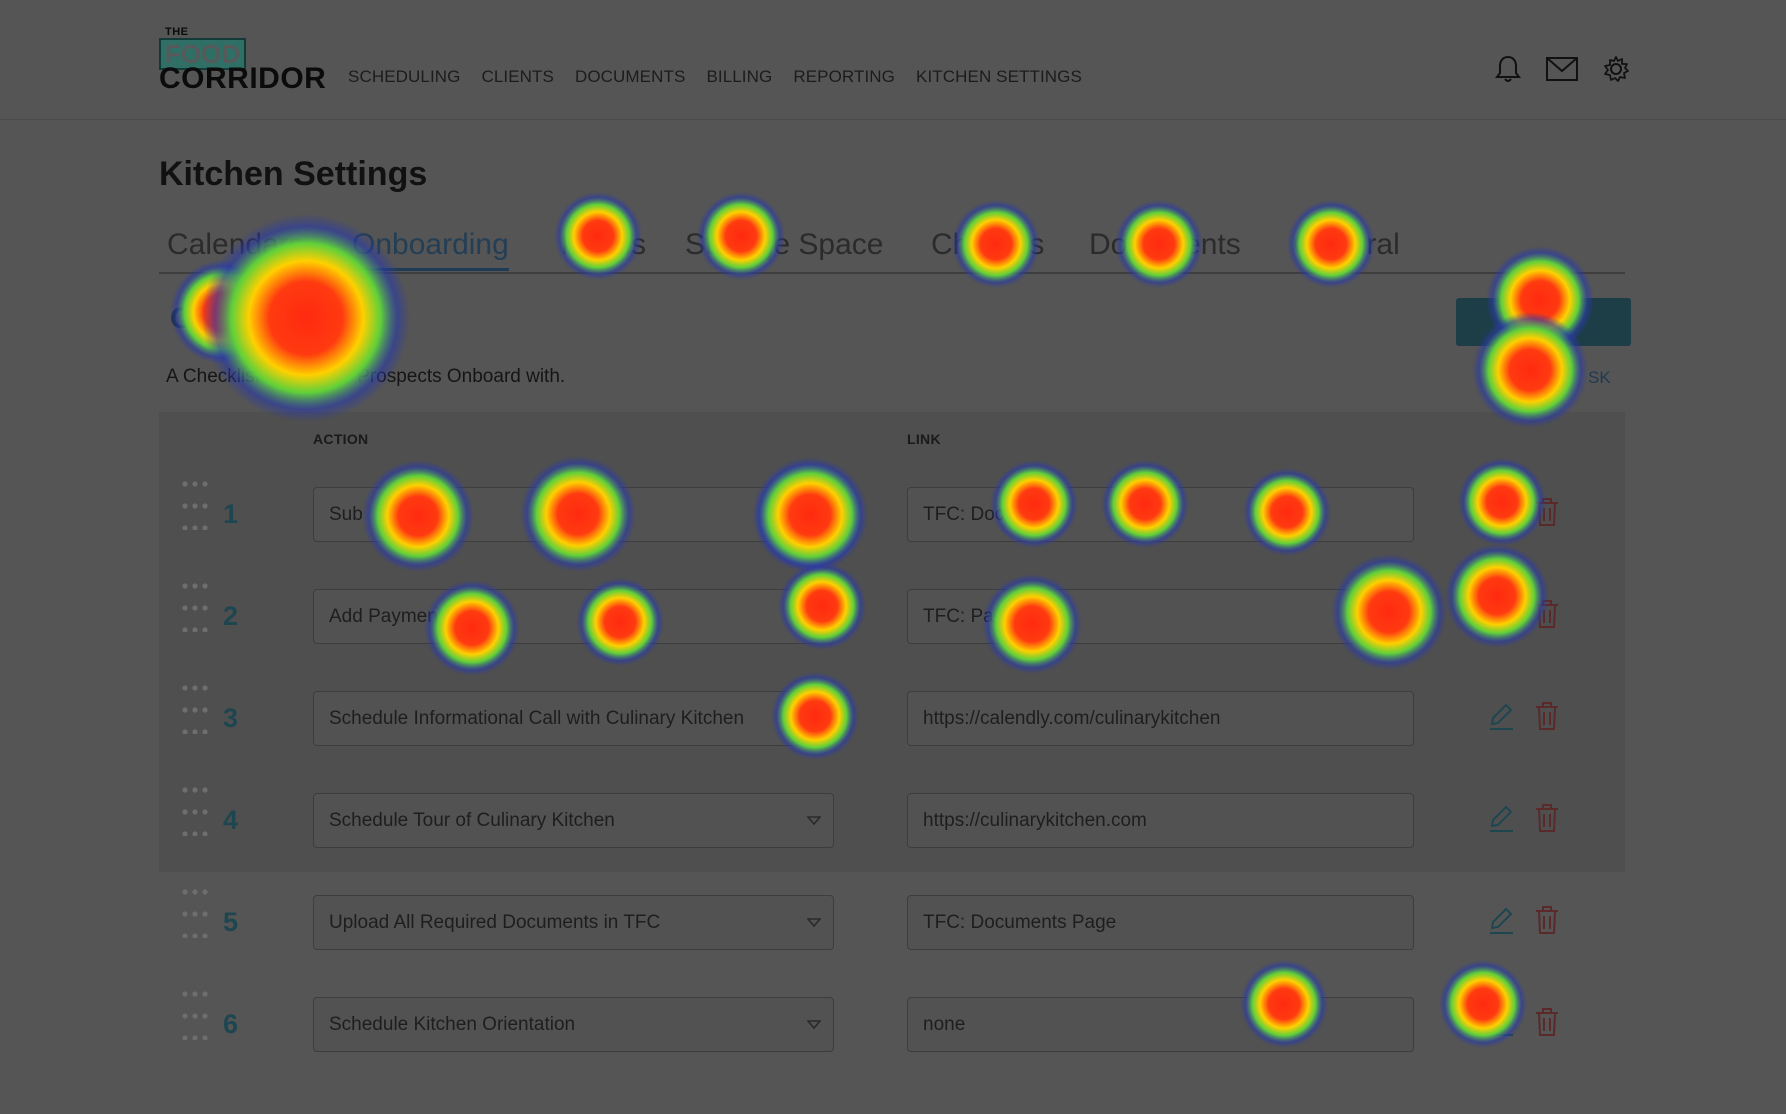  I want to click on nav-scheduling: SCHEDULING, so click(404, 77).